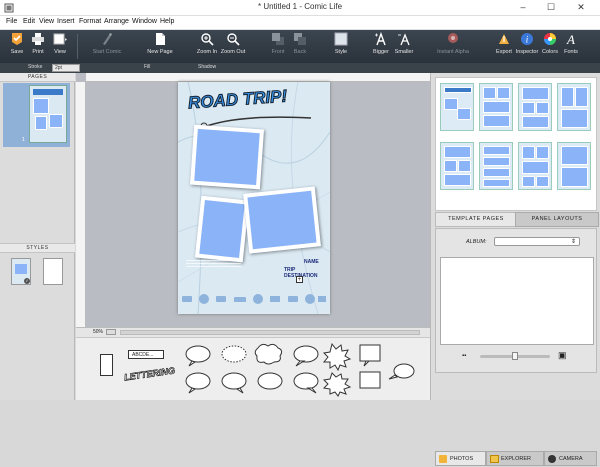 Image resolution: width=600 pixels, height=467 pixels. Describe the element at coordinates (550, 47) in the screenshot. I see `colors-button: Colors` at that location.